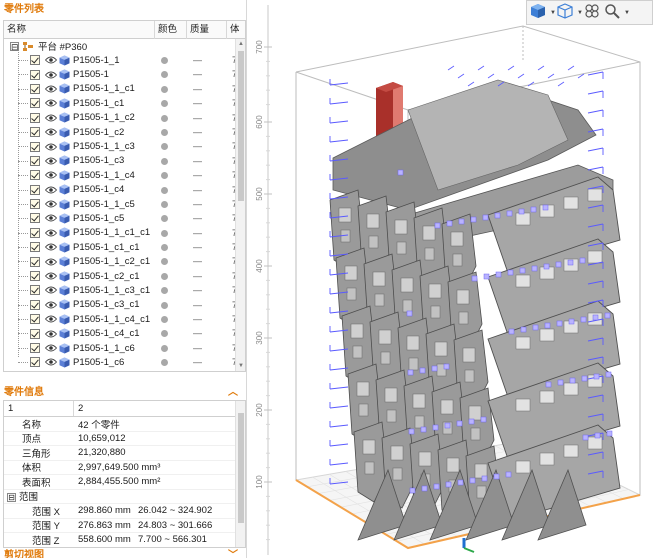  What do you see at coordinates (241, 468) in the screenshot?
I see `info-scroll-thumb` at bounding box center [241, 468].